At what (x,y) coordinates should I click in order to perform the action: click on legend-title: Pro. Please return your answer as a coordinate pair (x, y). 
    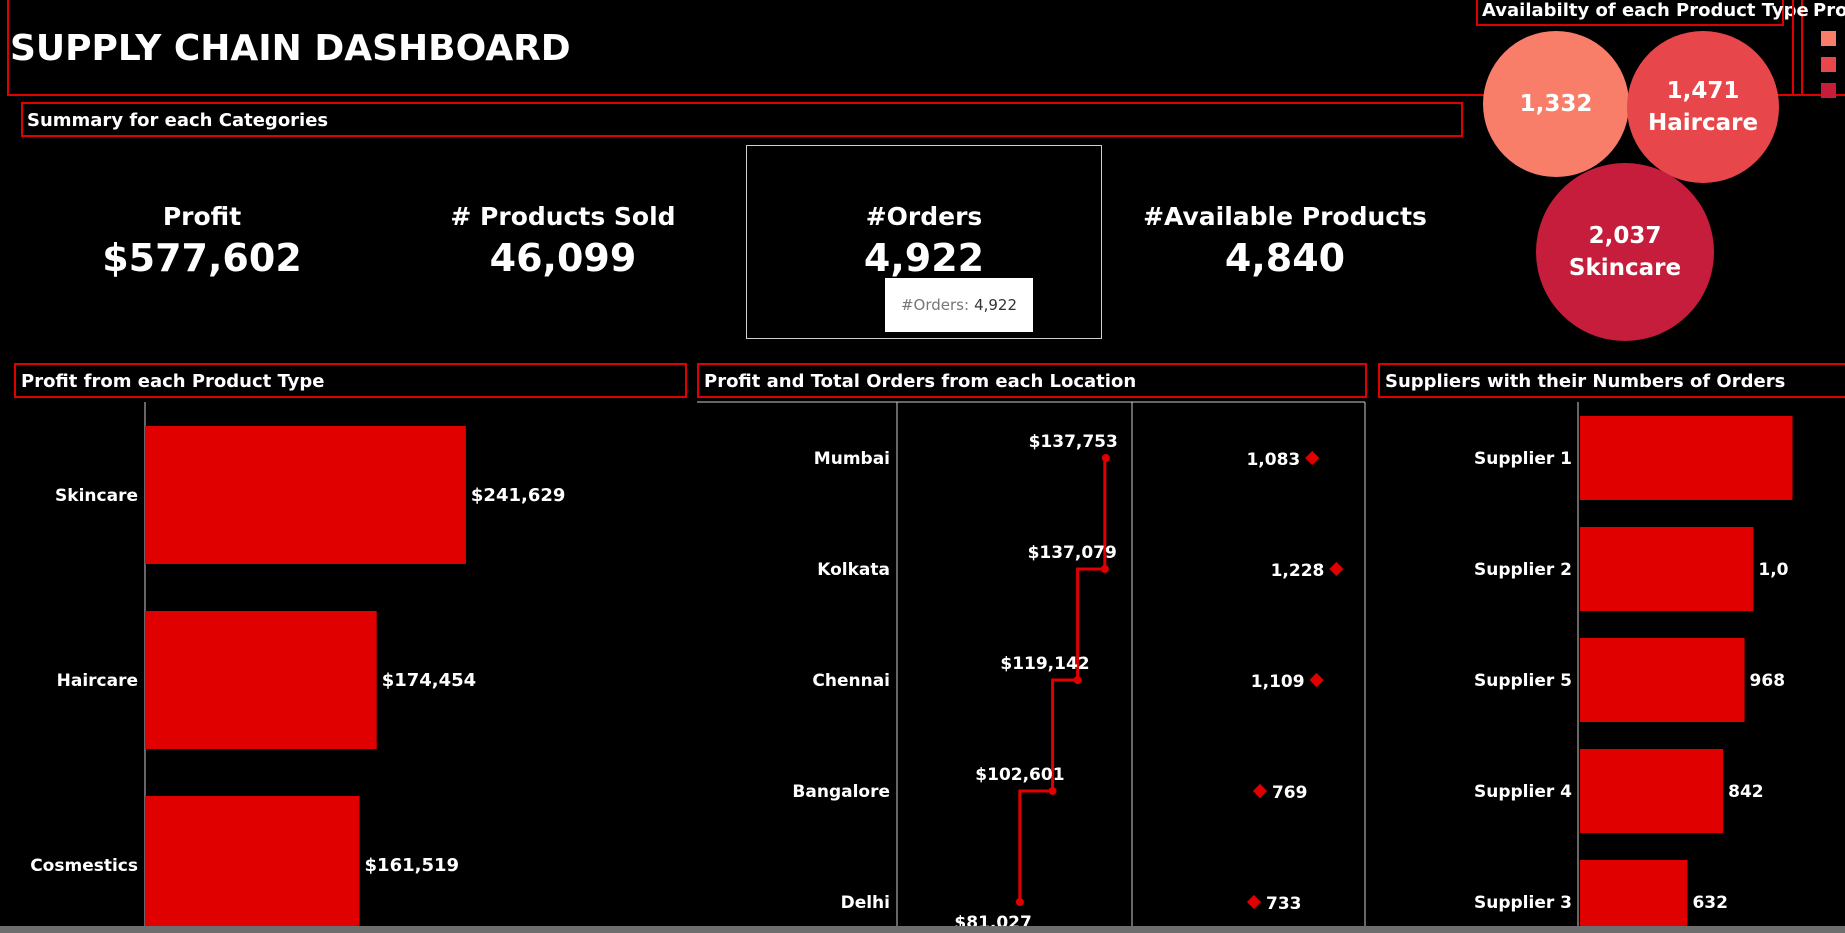
    Looking at the image, I should click on (1829, 10).